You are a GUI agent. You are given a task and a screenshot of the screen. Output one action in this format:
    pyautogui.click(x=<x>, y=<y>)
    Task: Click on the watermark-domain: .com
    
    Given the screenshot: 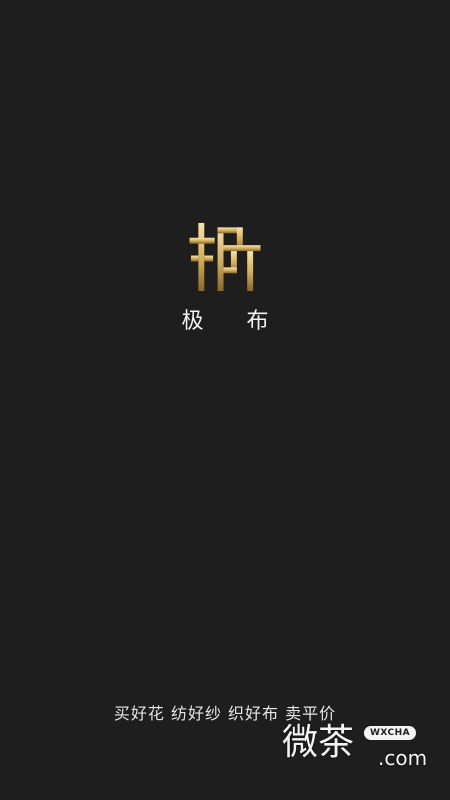 What is the action you would take?
    pyautogui.click(x=403, y=758)
    